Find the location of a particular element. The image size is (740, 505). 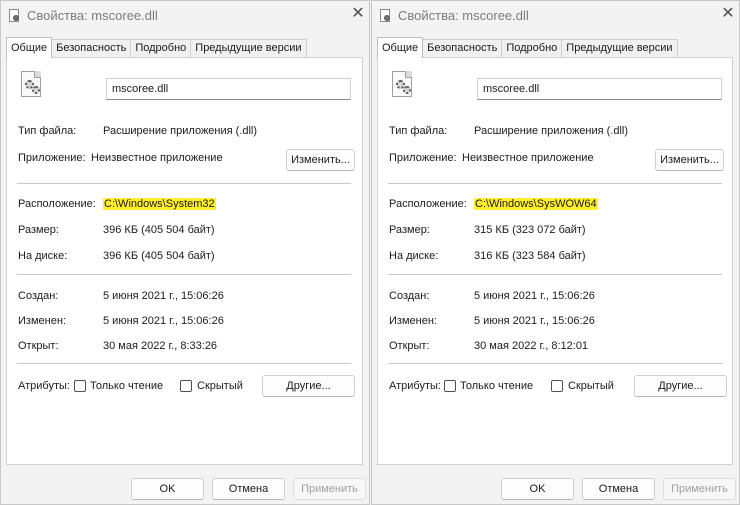

size-on-disk-value: 316 КБ (323 584 байт) is located at coordinates (530, 256).